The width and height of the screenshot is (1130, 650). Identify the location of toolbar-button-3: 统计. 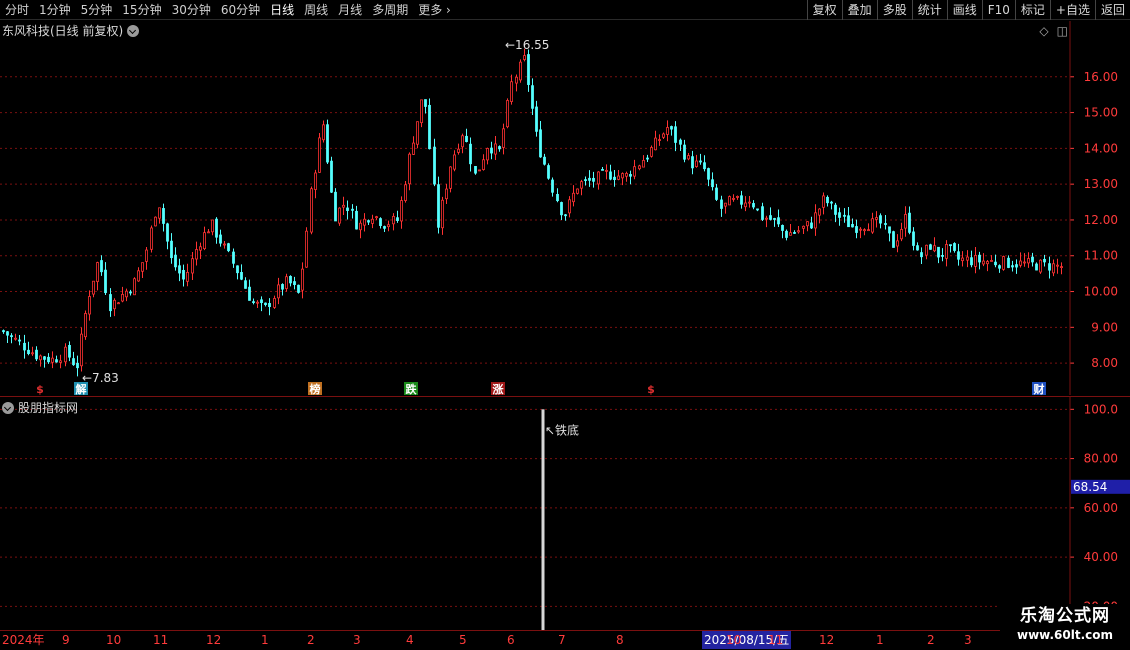
(929, 10).